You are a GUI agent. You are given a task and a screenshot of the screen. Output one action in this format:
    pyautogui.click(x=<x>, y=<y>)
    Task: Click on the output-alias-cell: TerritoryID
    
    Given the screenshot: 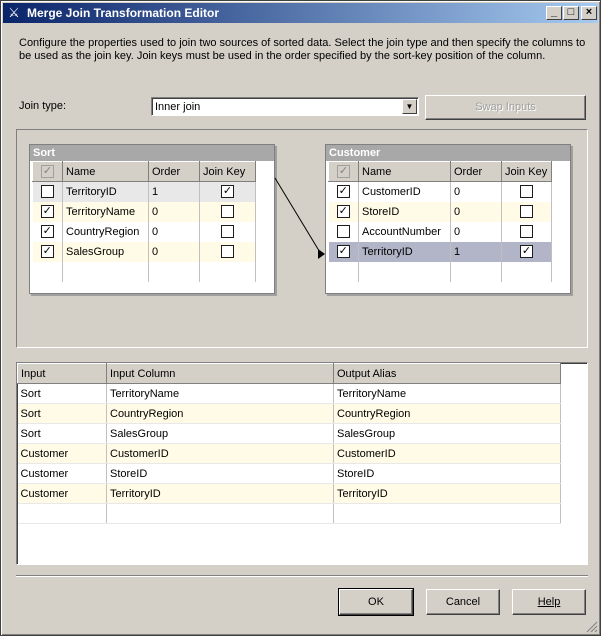 What is the action you would take?
    pyautogui.click(x=447, y=493)
    